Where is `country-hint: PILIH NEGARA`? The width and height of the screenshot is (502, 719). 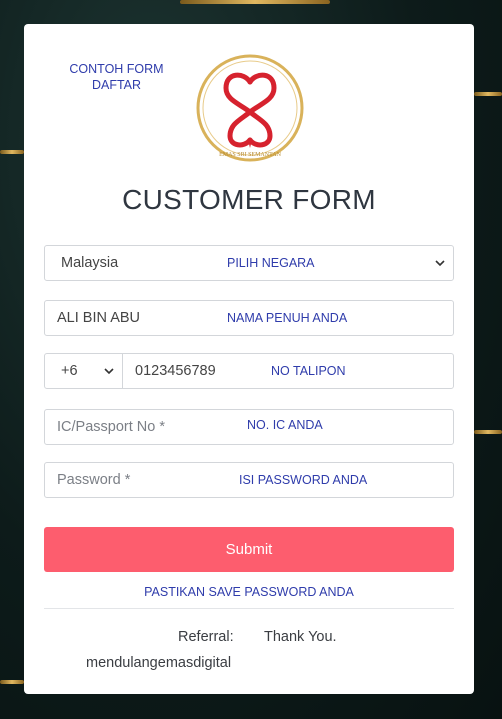 country-hint: PILIH NEGARA is located at coordinates (271, 263).